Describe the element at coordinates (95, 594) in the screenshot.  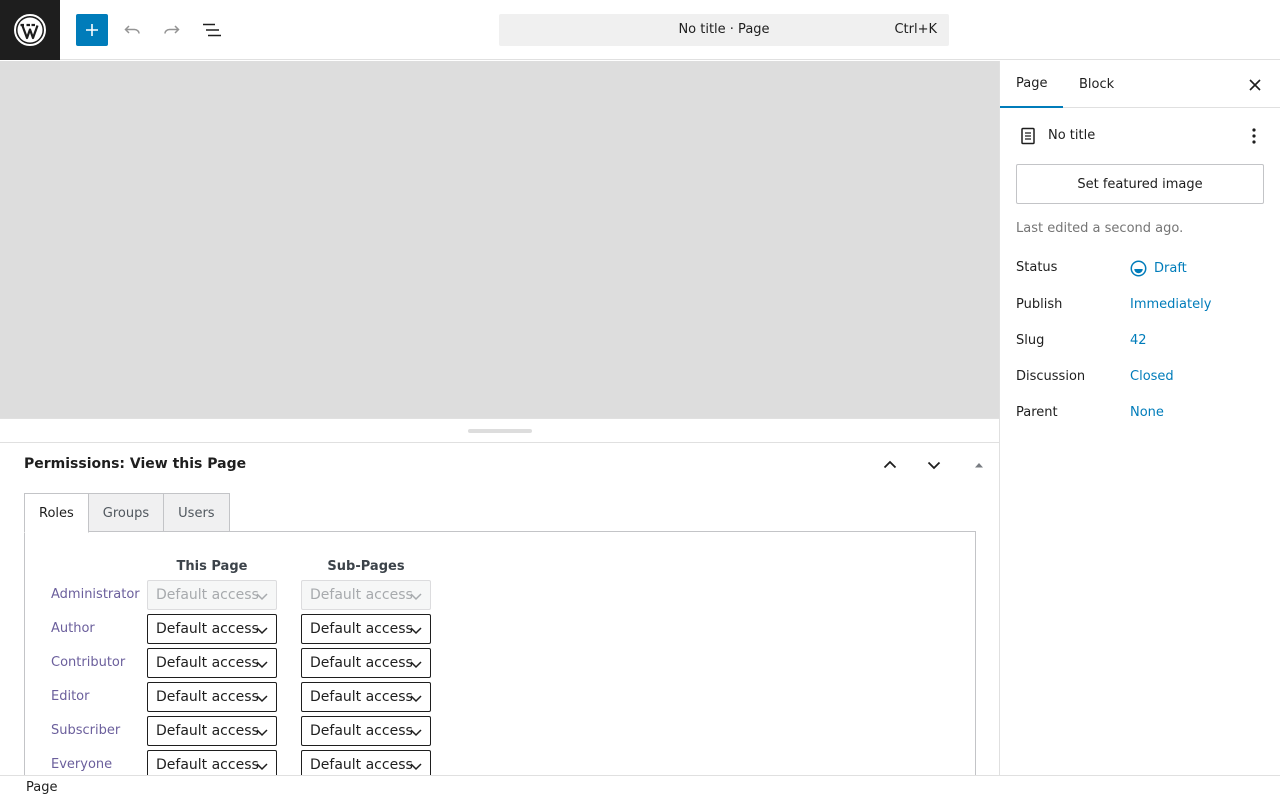
I see `role-label: Administrator` at that location.